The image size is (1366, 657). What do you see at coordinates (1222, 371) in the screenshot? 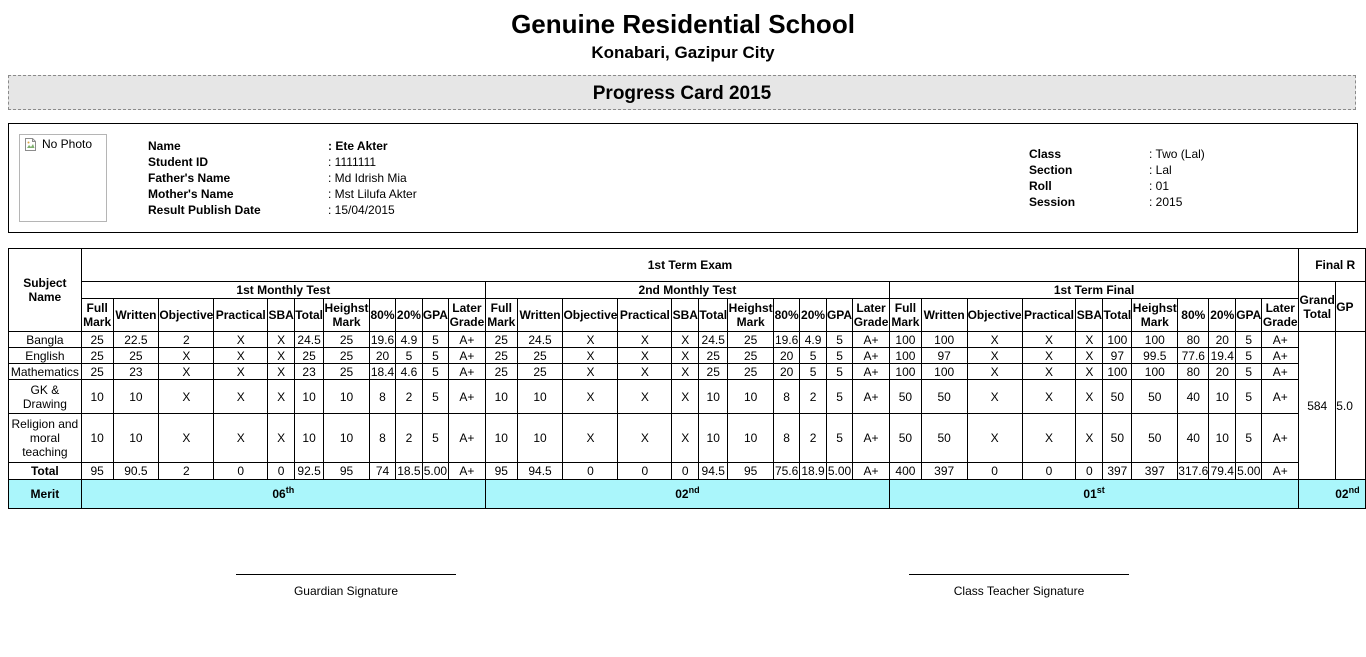
I see `mark-cell: 20` at bounding box center [1222, 371].